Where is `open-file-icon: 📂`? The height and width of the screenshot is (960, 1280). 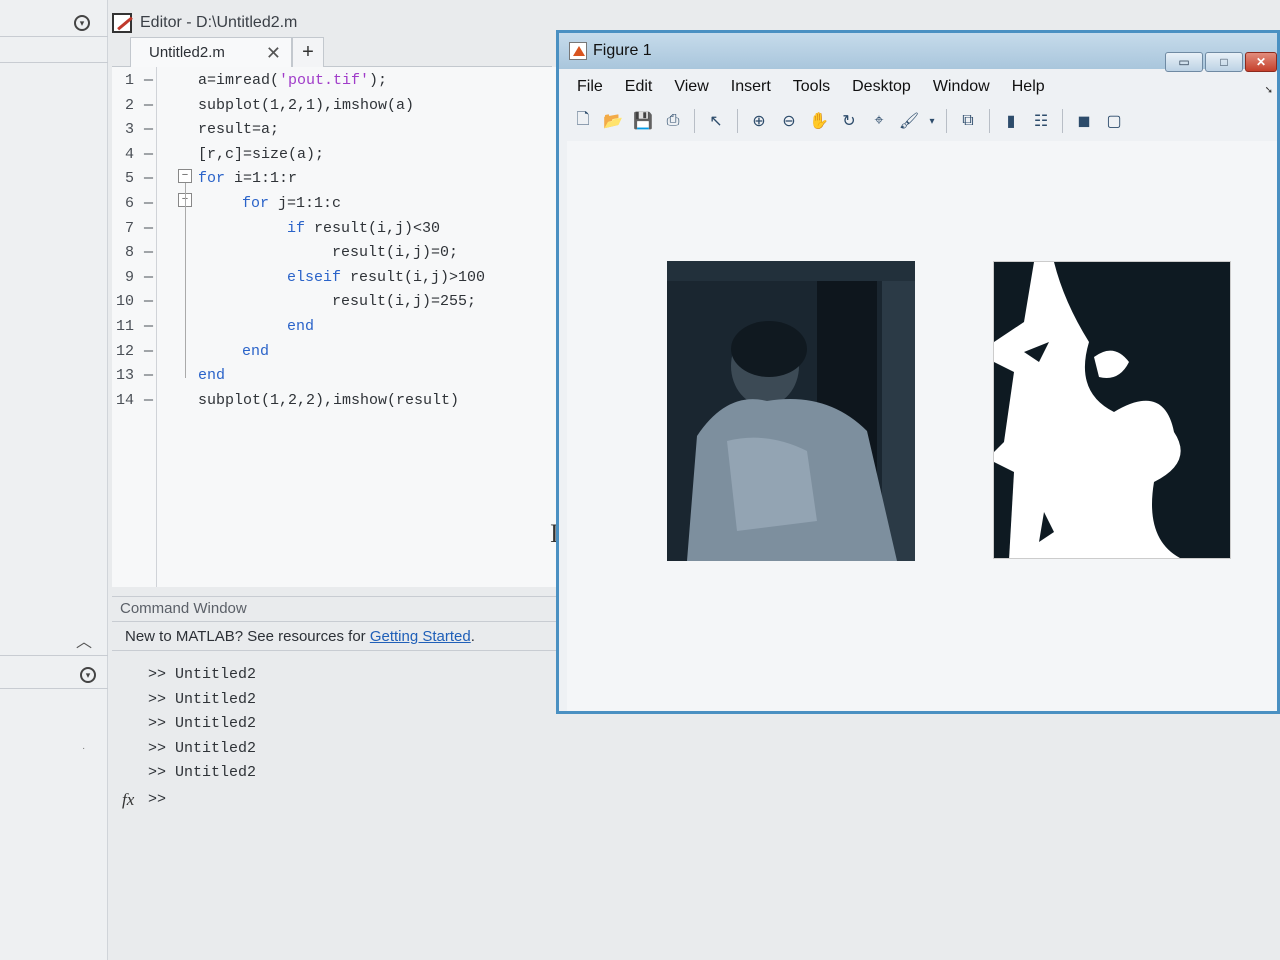 open-file-icon: 📂 is located at coordinates (613, 121).